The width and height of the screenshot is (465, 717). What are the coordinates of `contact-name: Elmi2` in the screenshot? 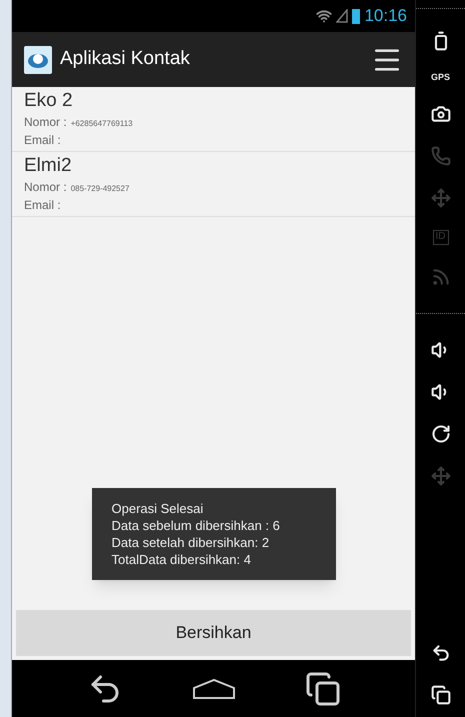 It's located at (48, 166).